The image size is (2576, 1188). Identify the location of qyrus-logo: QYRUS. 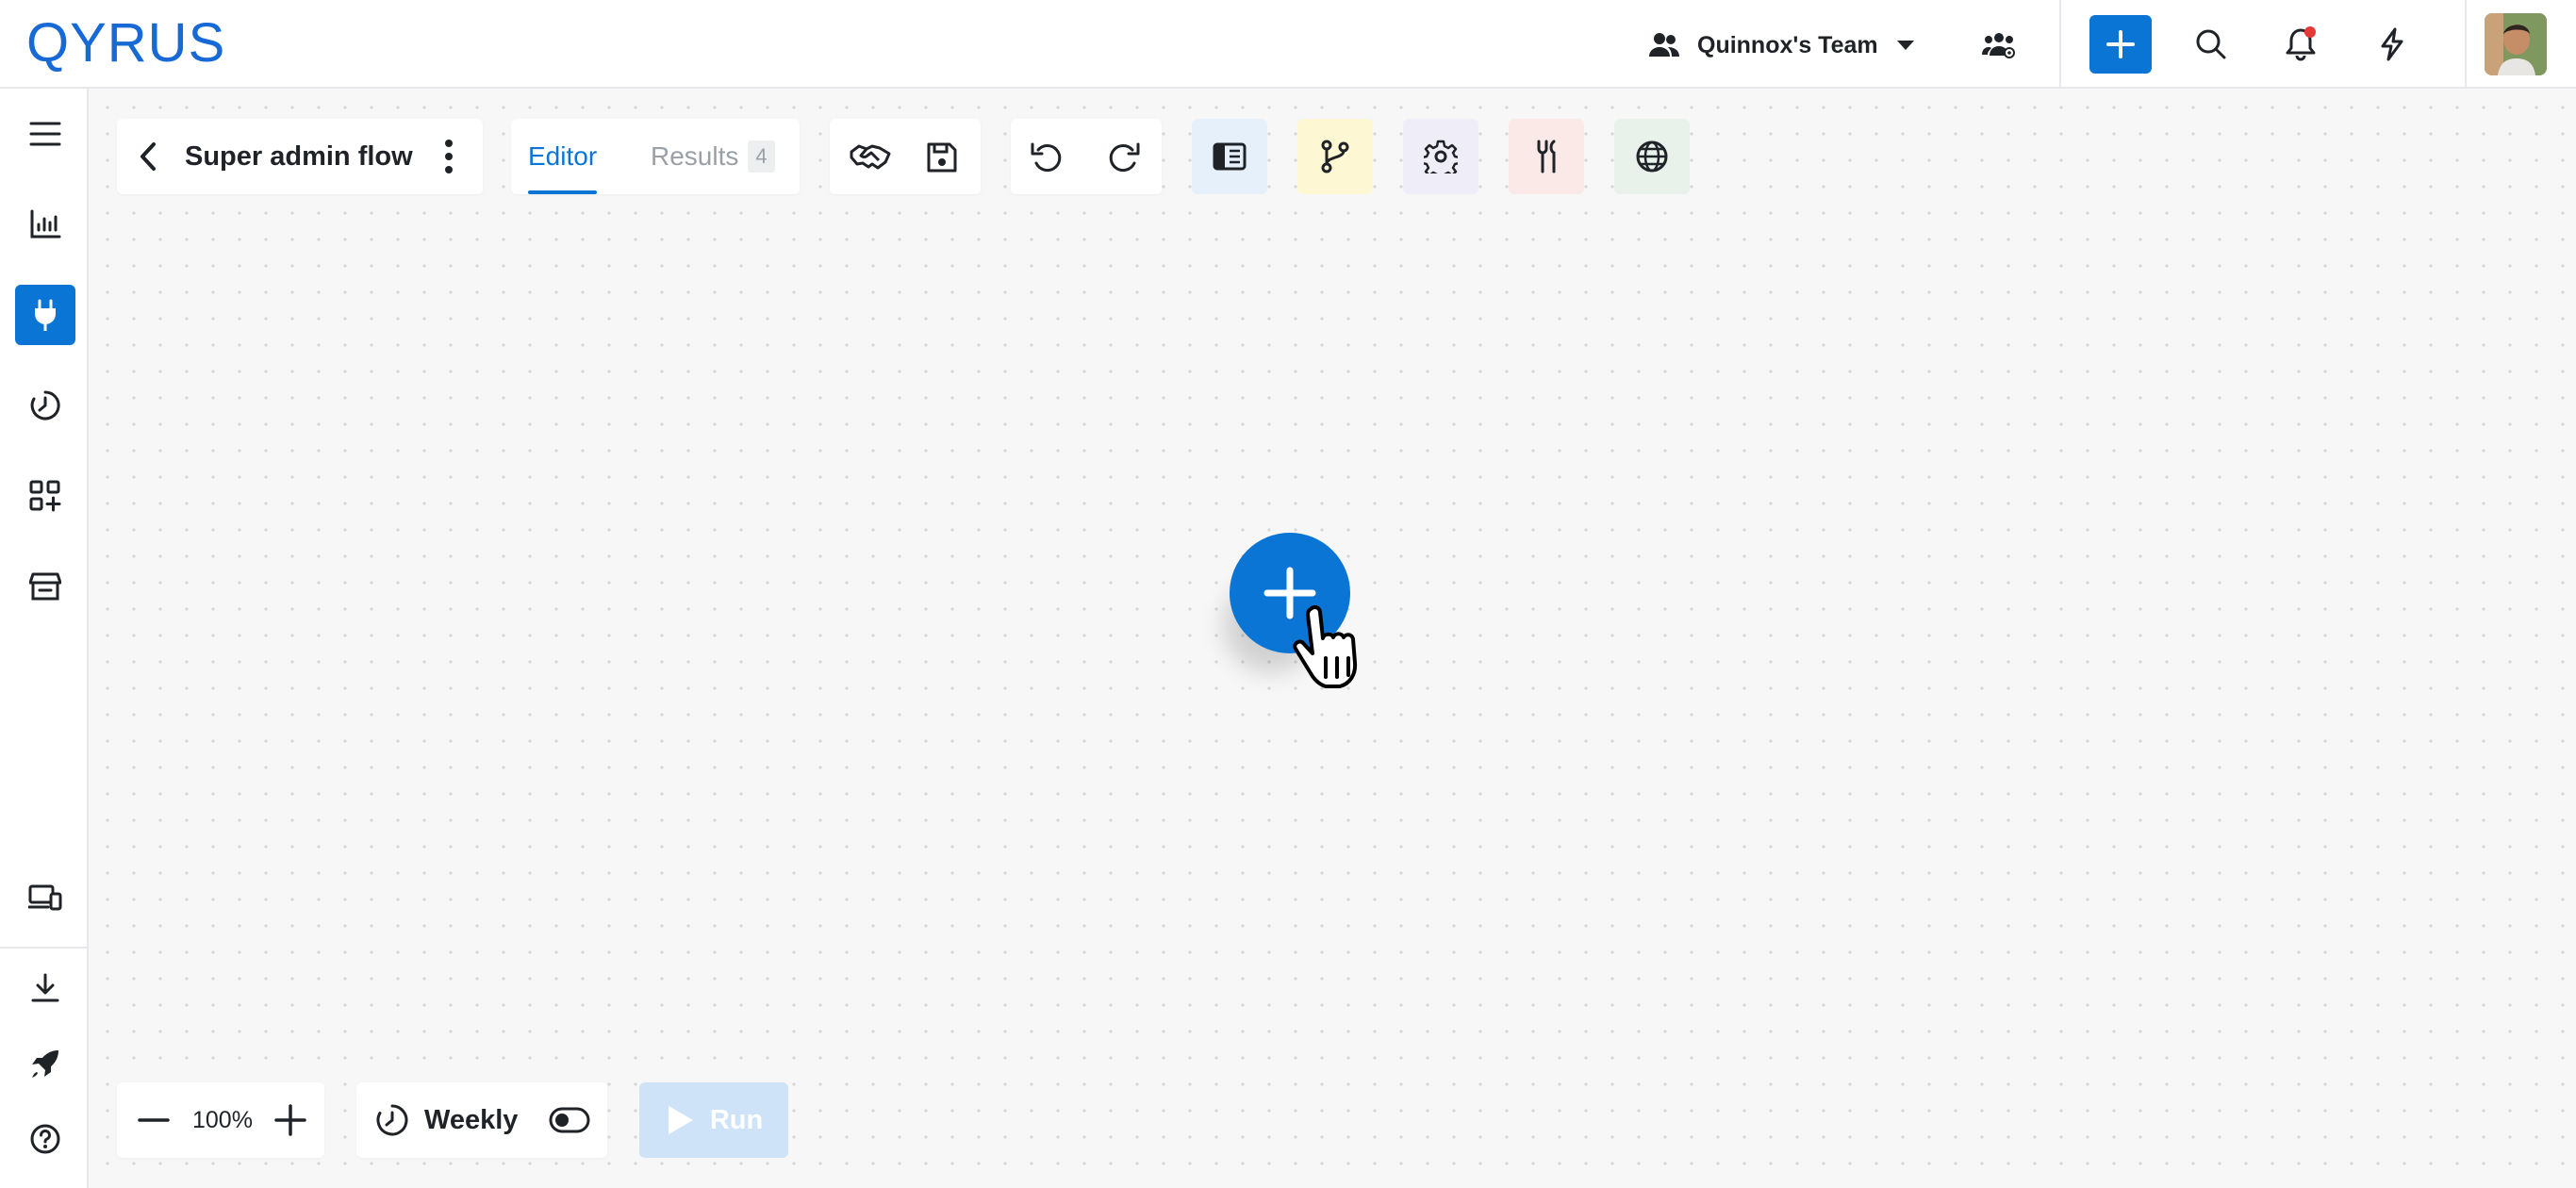
(126, 43).